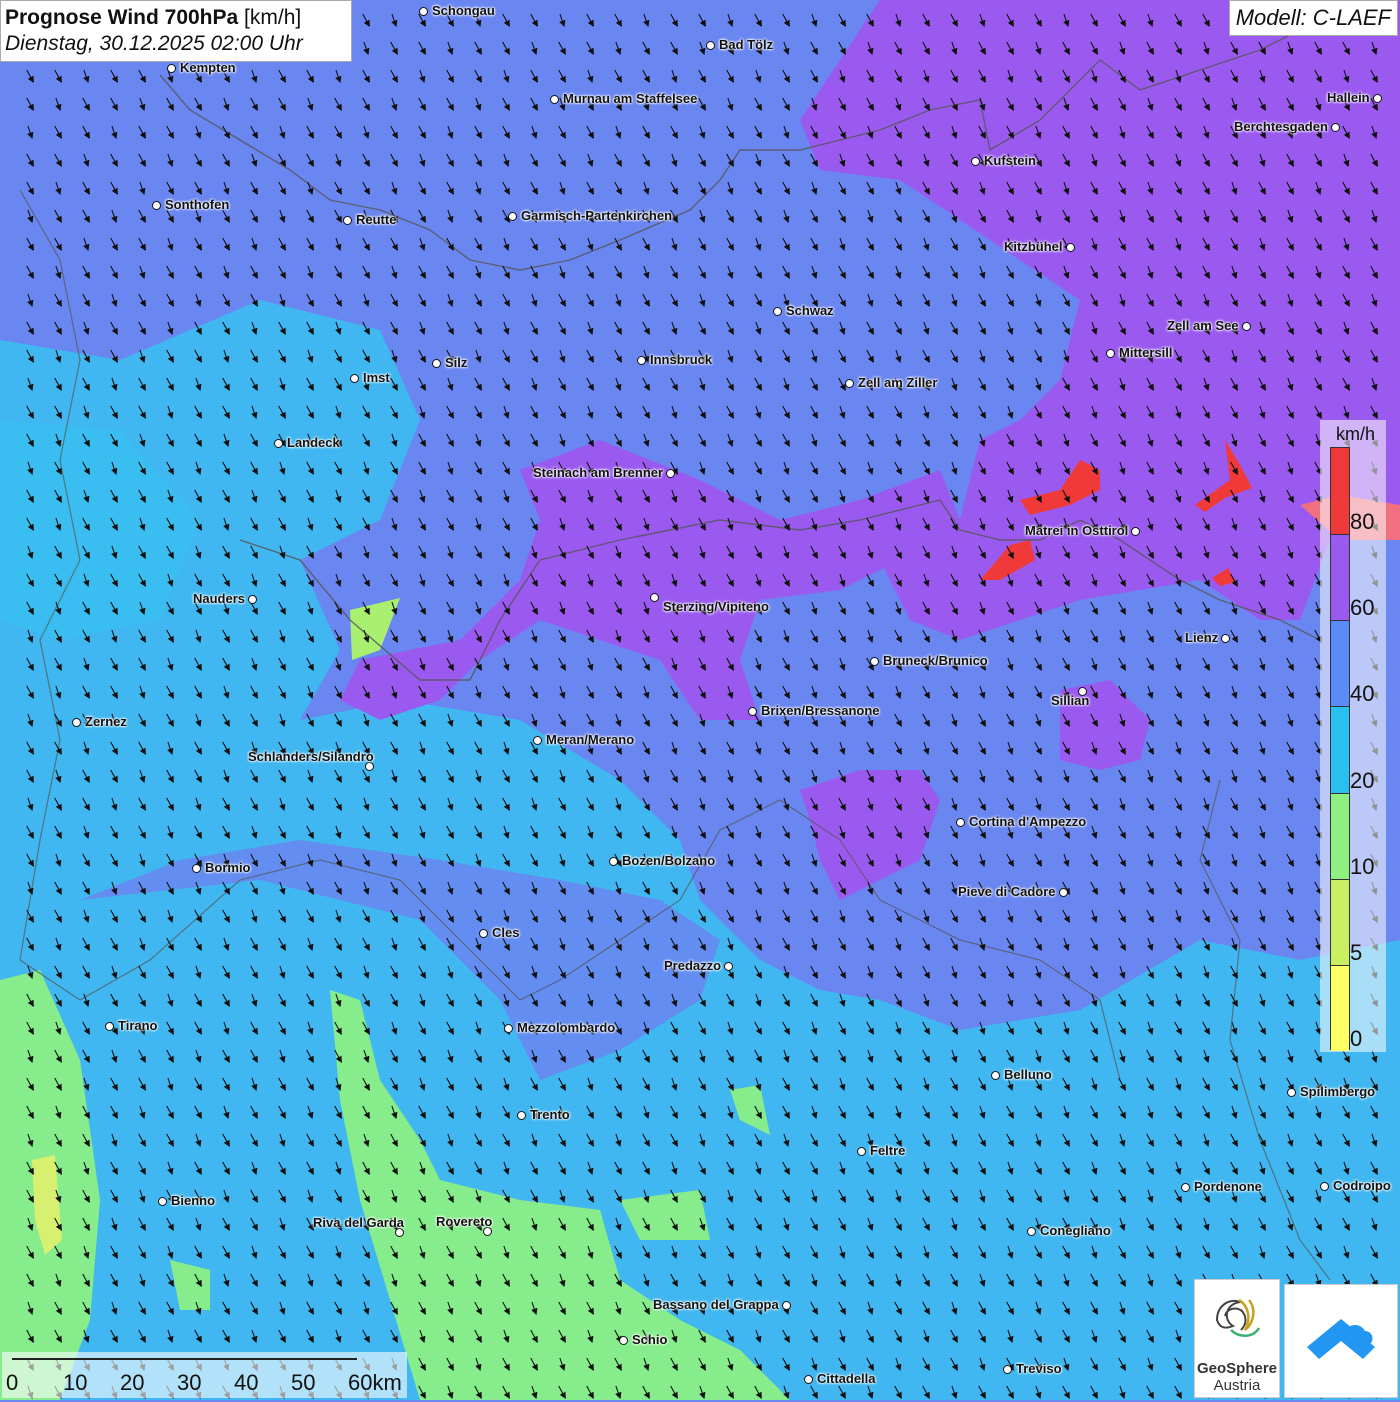  What do you see at coordinates (566, 1027) in the screenshot?
I see `city-label: Mezzolombardo` at bounding box center [566, 1027].